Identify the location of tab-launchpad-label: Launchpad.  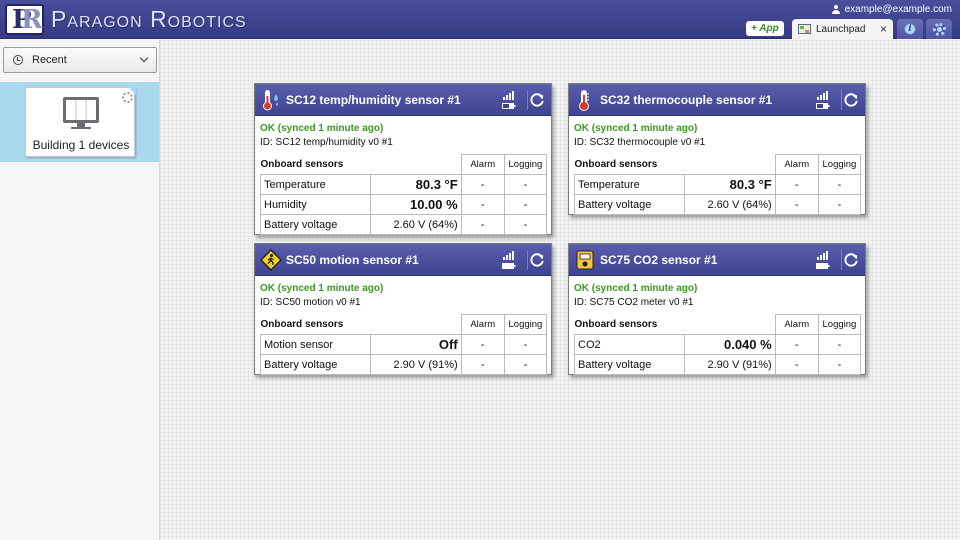
(841, 29).